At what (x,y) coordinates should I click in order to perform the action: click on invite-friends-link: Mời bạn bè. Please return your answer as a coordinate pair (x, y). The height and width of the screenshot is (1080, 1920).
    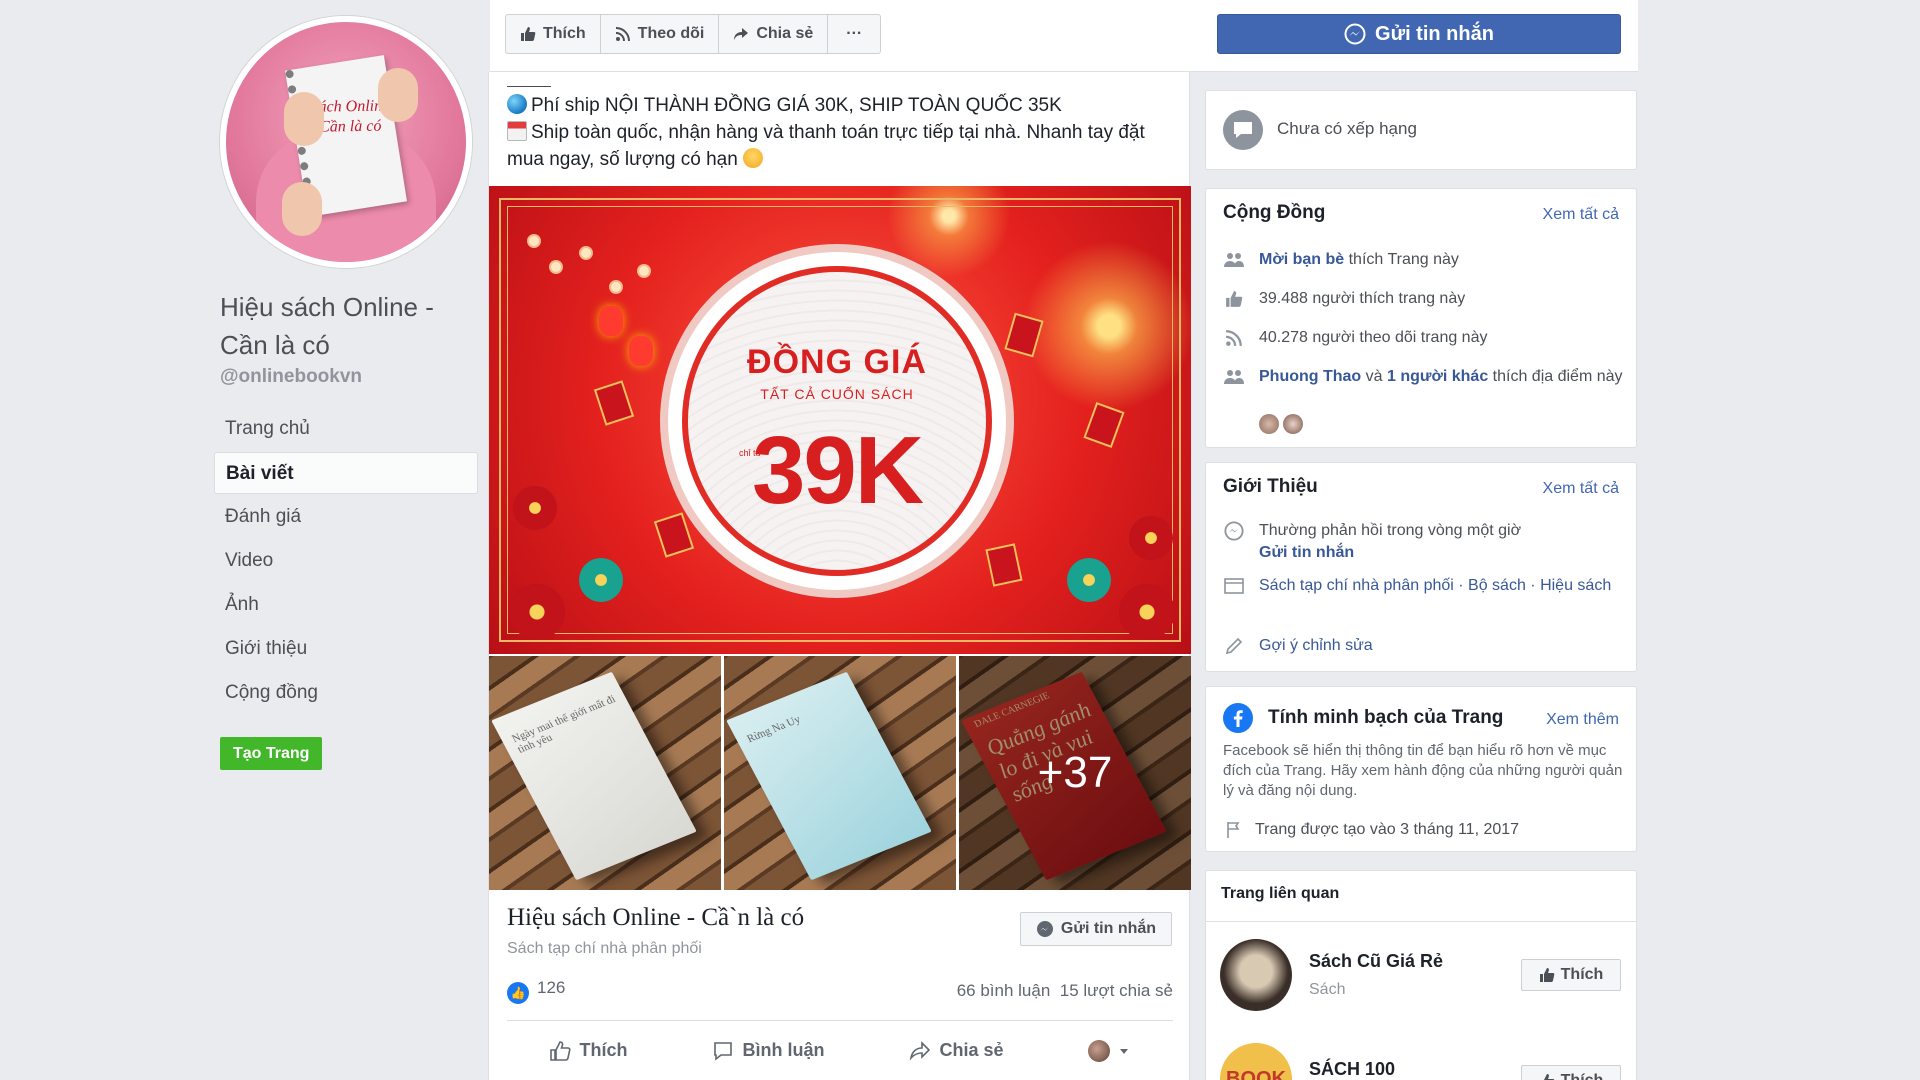
    Looking at the image, I should click on (1301, 259).